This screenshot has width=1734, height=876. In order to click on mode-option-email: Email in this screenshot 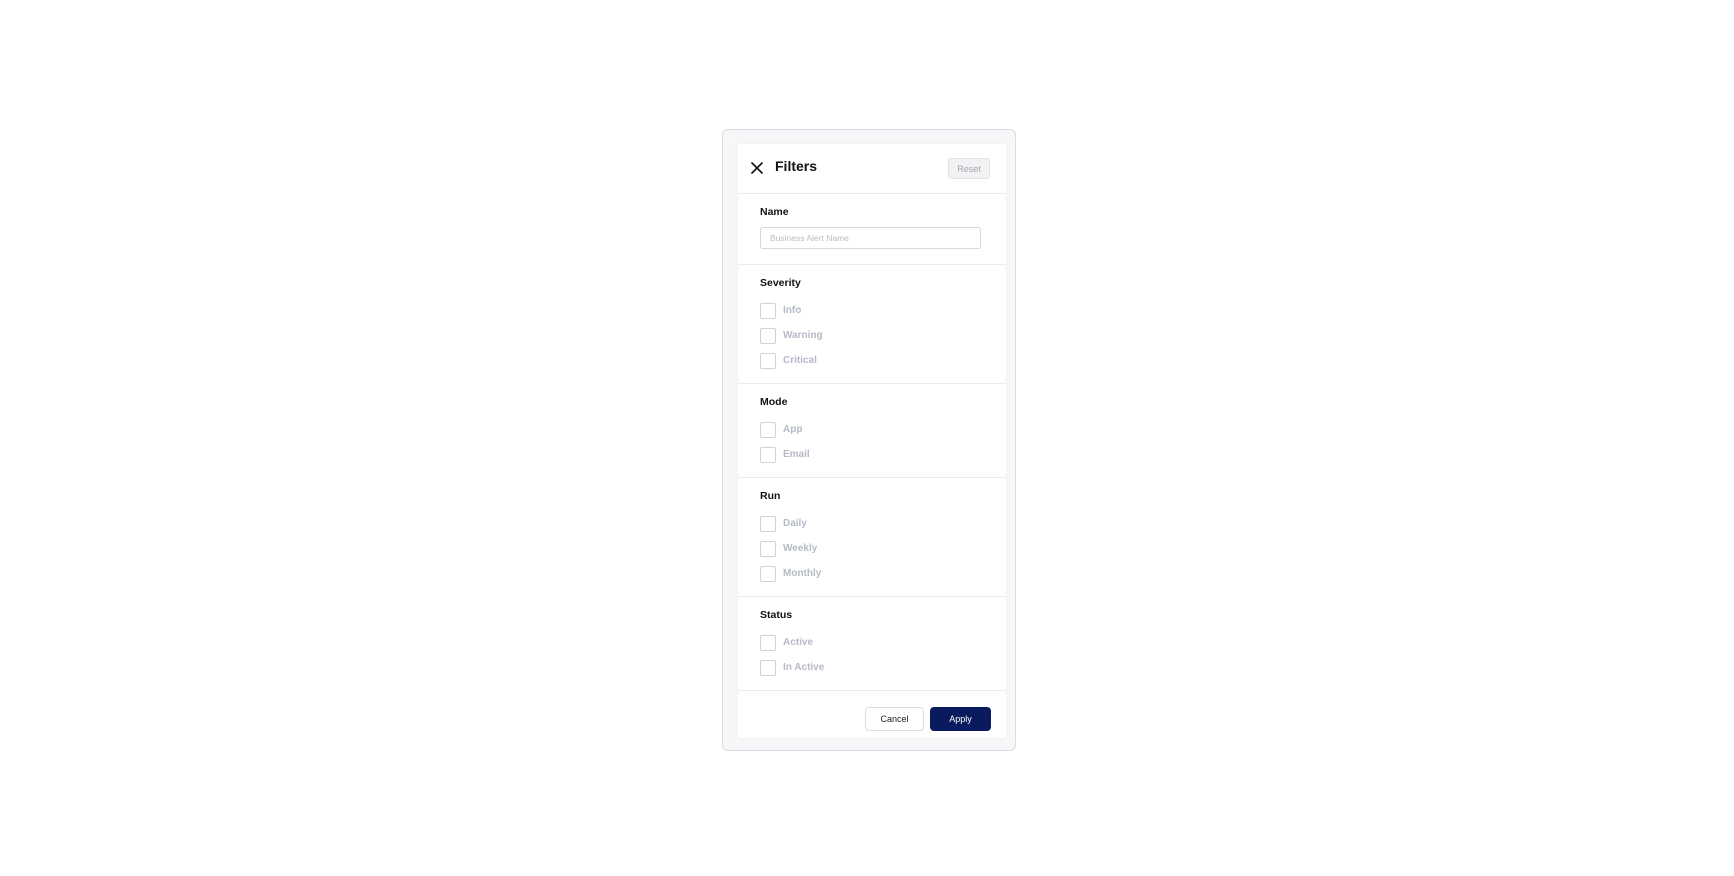, I will do `click(872, 454)`.